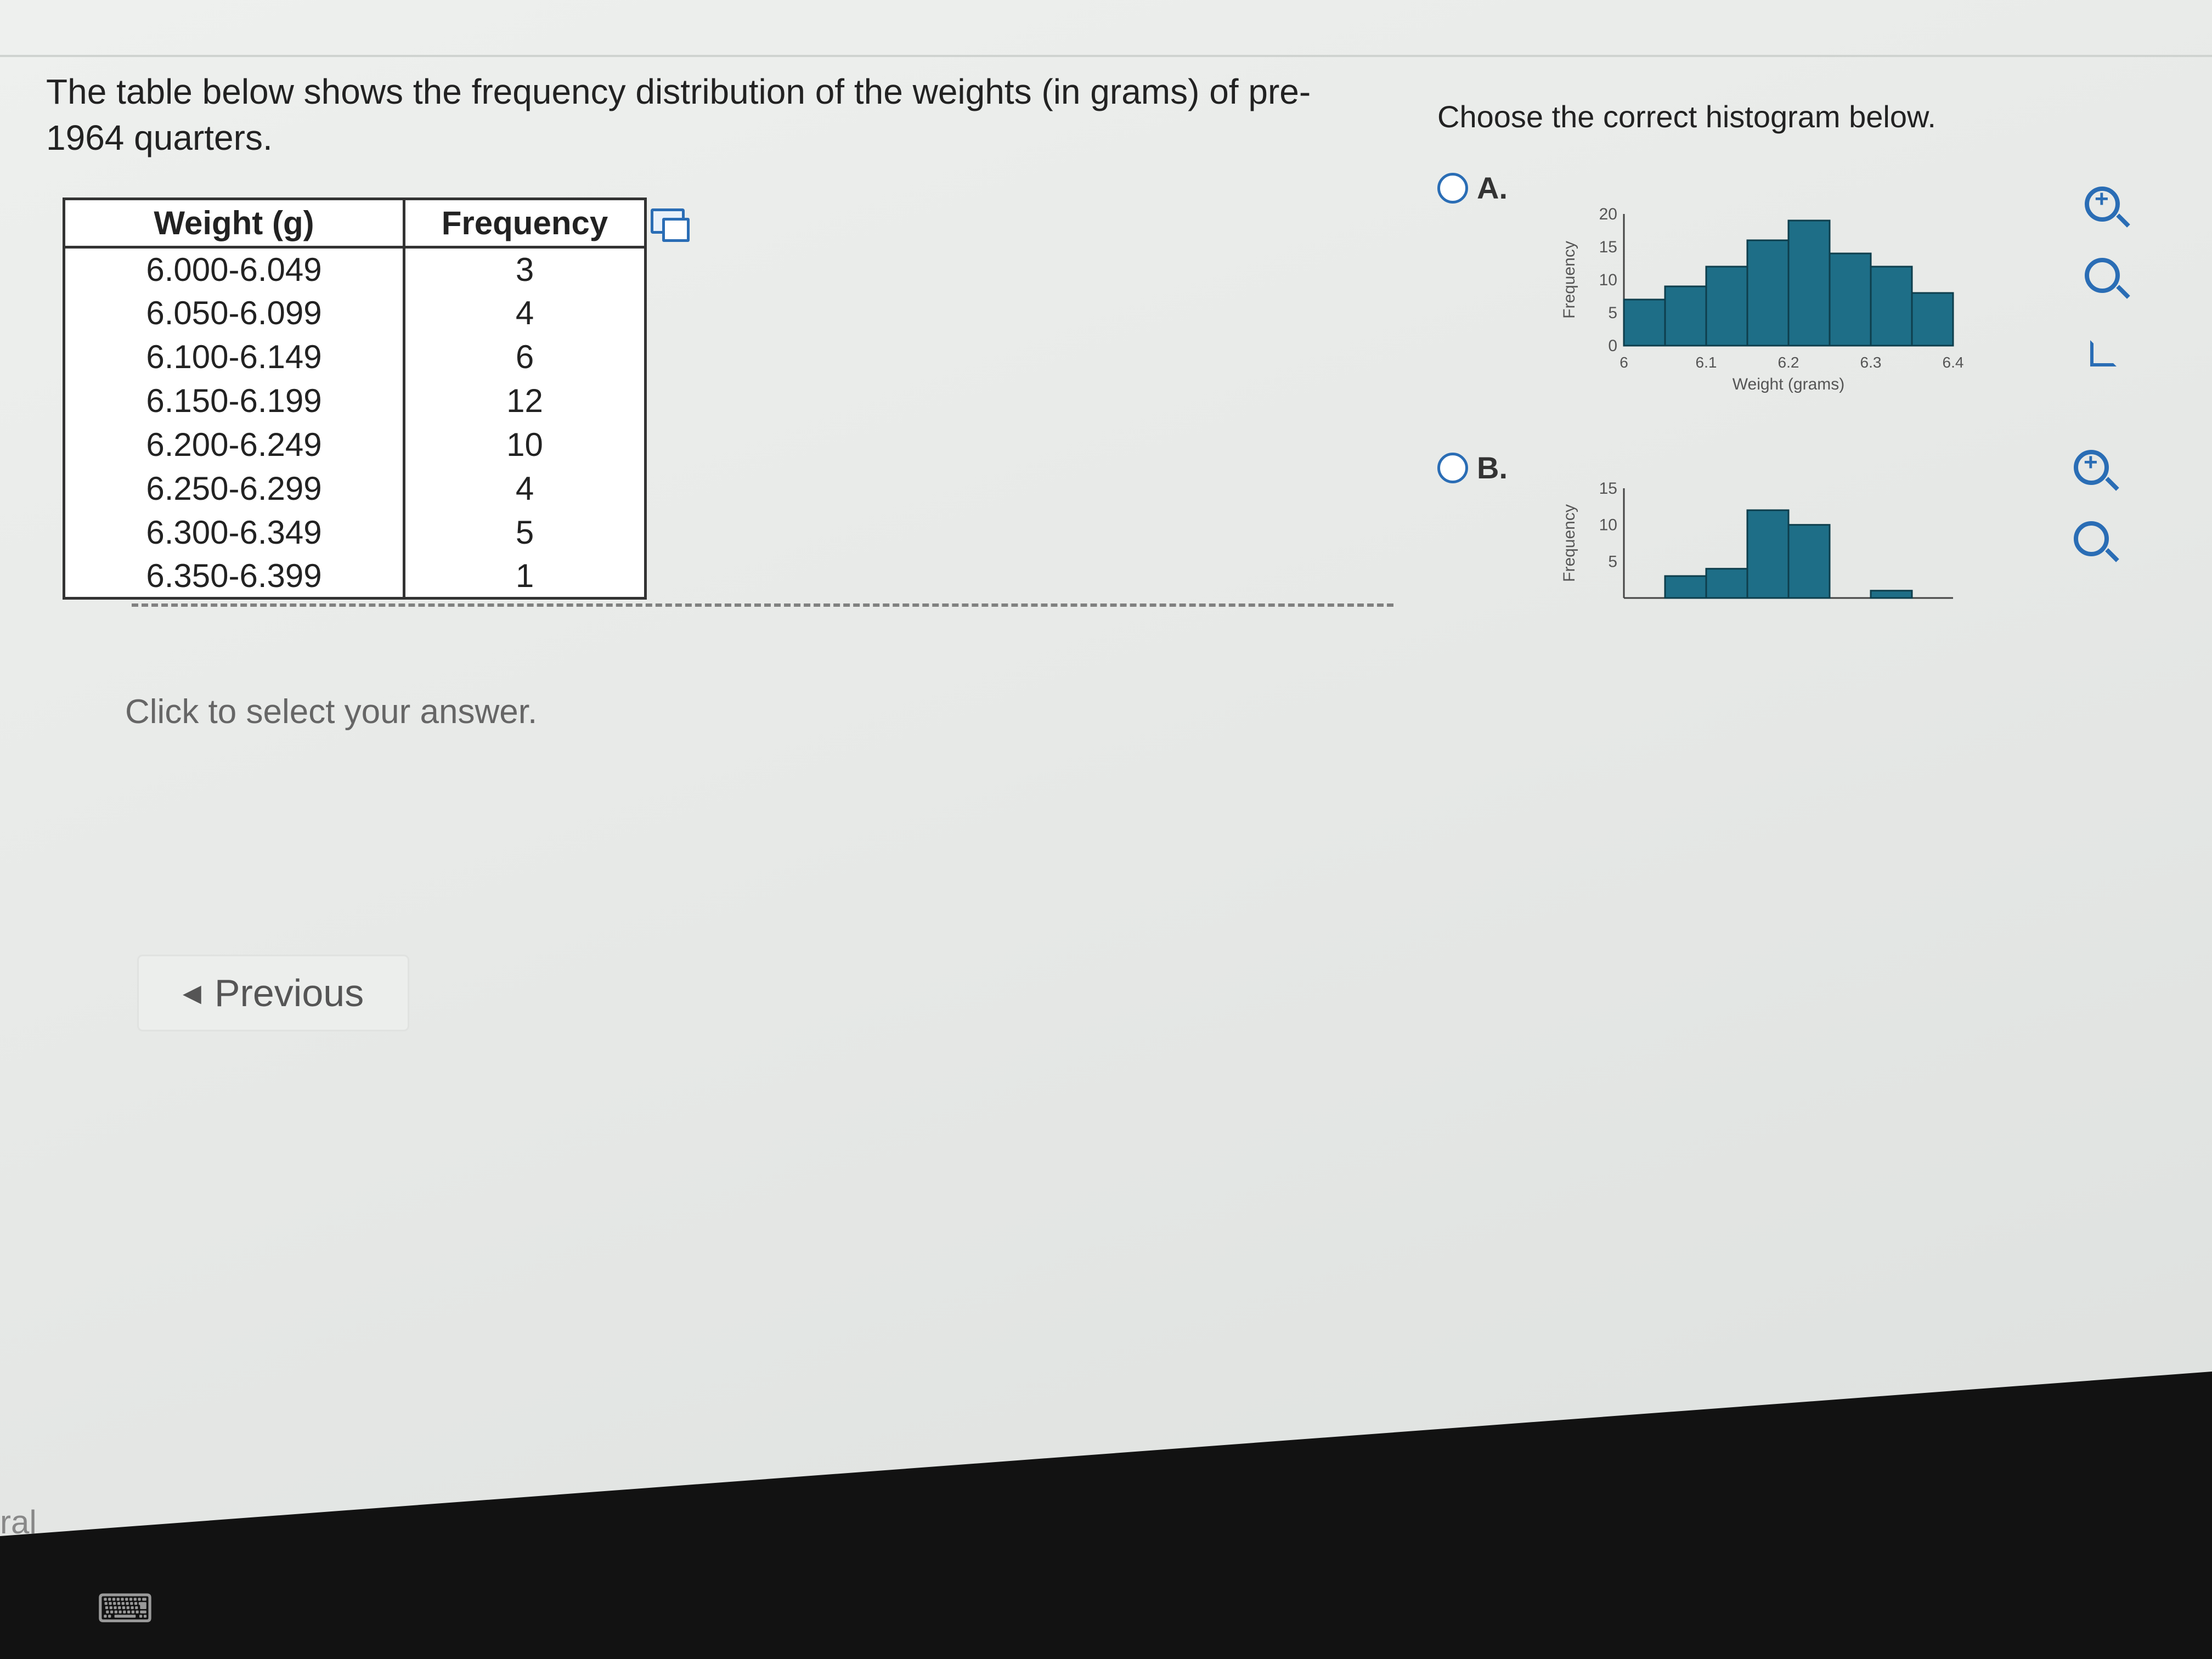 The width and height of the screenshot is (2212, 1659). What do you see at coordinates (1613, 346) in the screenshot?
I see `y-tick-label: 0` at bounding box center [1613, 346].